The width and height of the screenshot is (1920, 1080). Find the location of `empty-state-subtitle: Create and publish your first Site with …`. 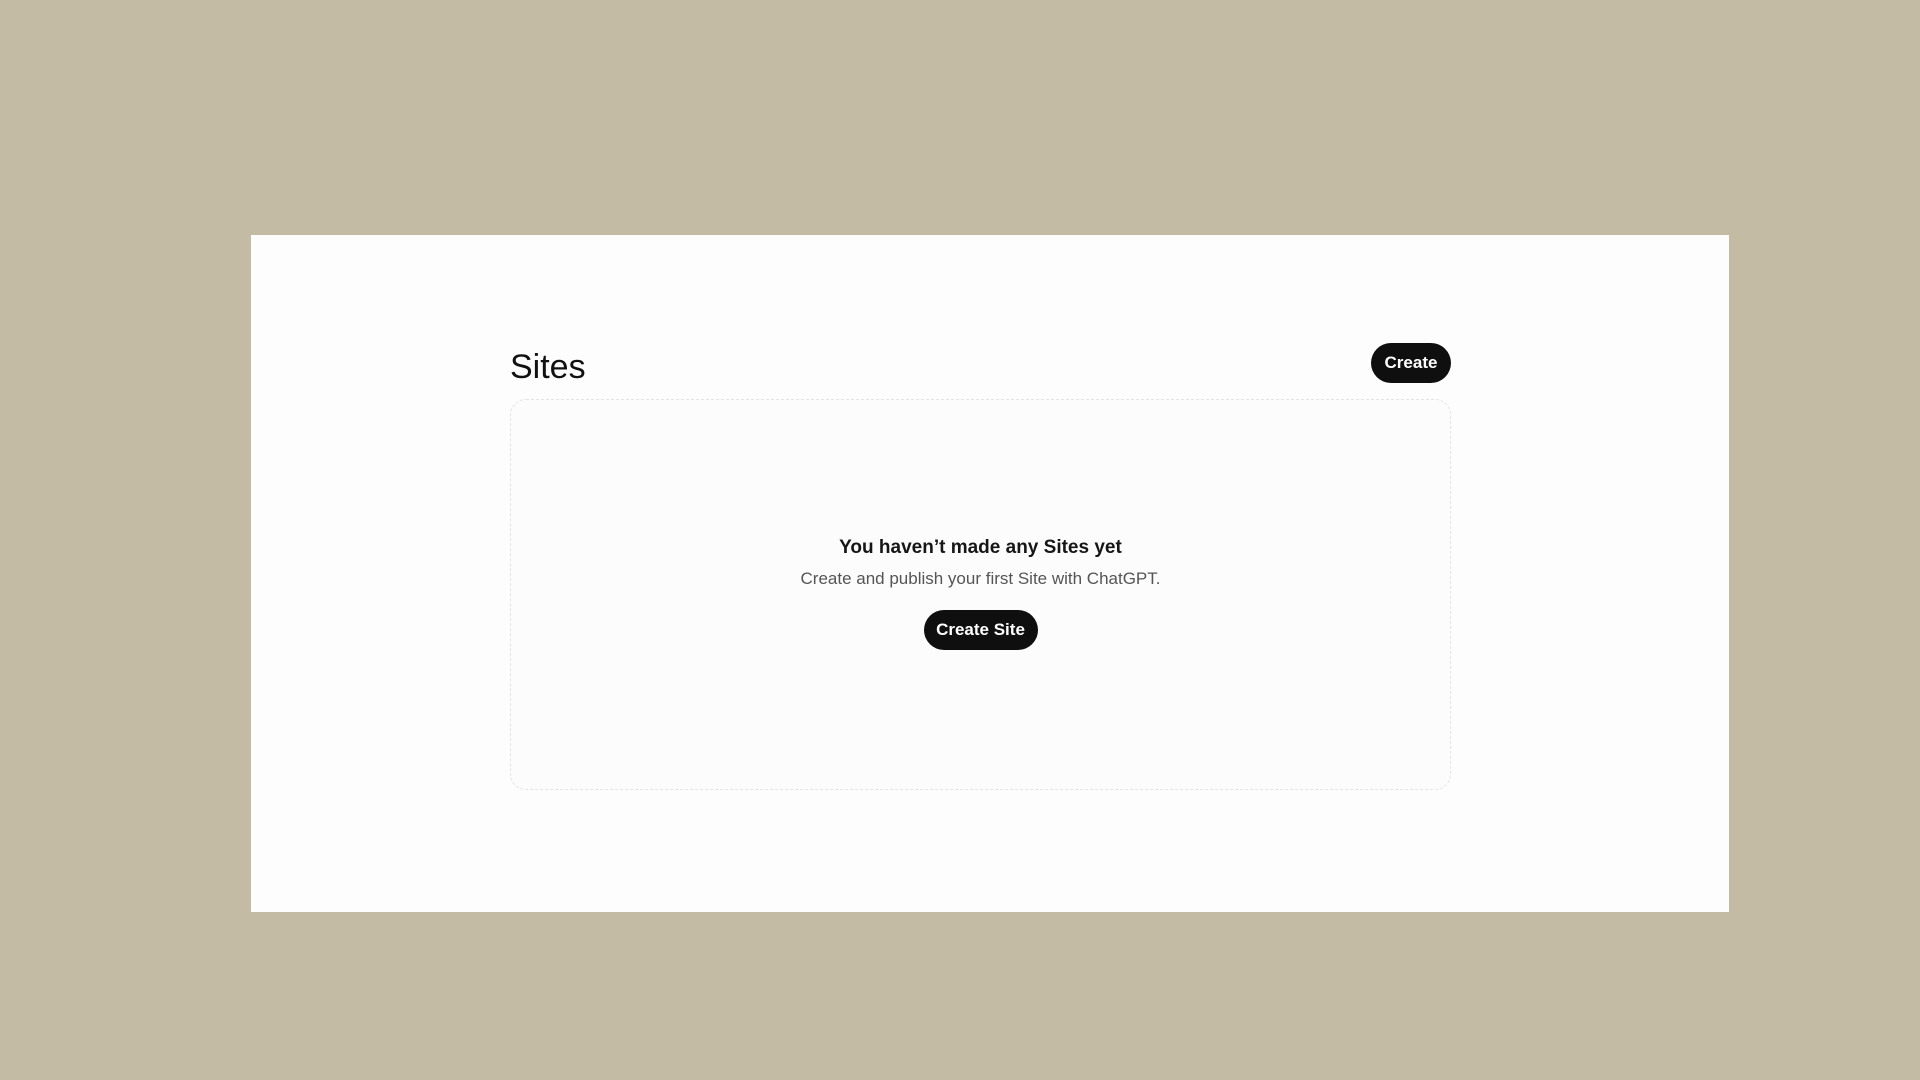

empty-state-subtitle: Create and publish your first Site with … is located at coordinates (980, 578).